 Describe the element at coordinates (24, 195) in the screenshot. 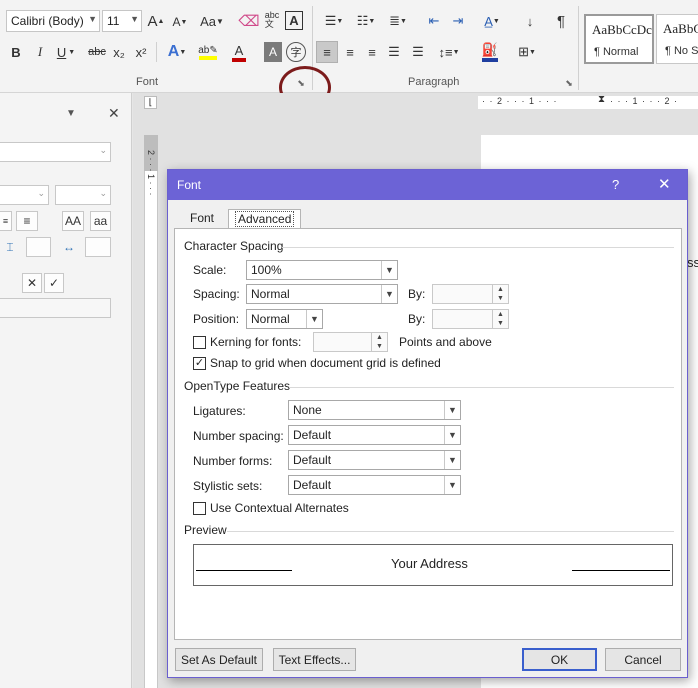

I see `pane-combo-2: ⌄` at that location.